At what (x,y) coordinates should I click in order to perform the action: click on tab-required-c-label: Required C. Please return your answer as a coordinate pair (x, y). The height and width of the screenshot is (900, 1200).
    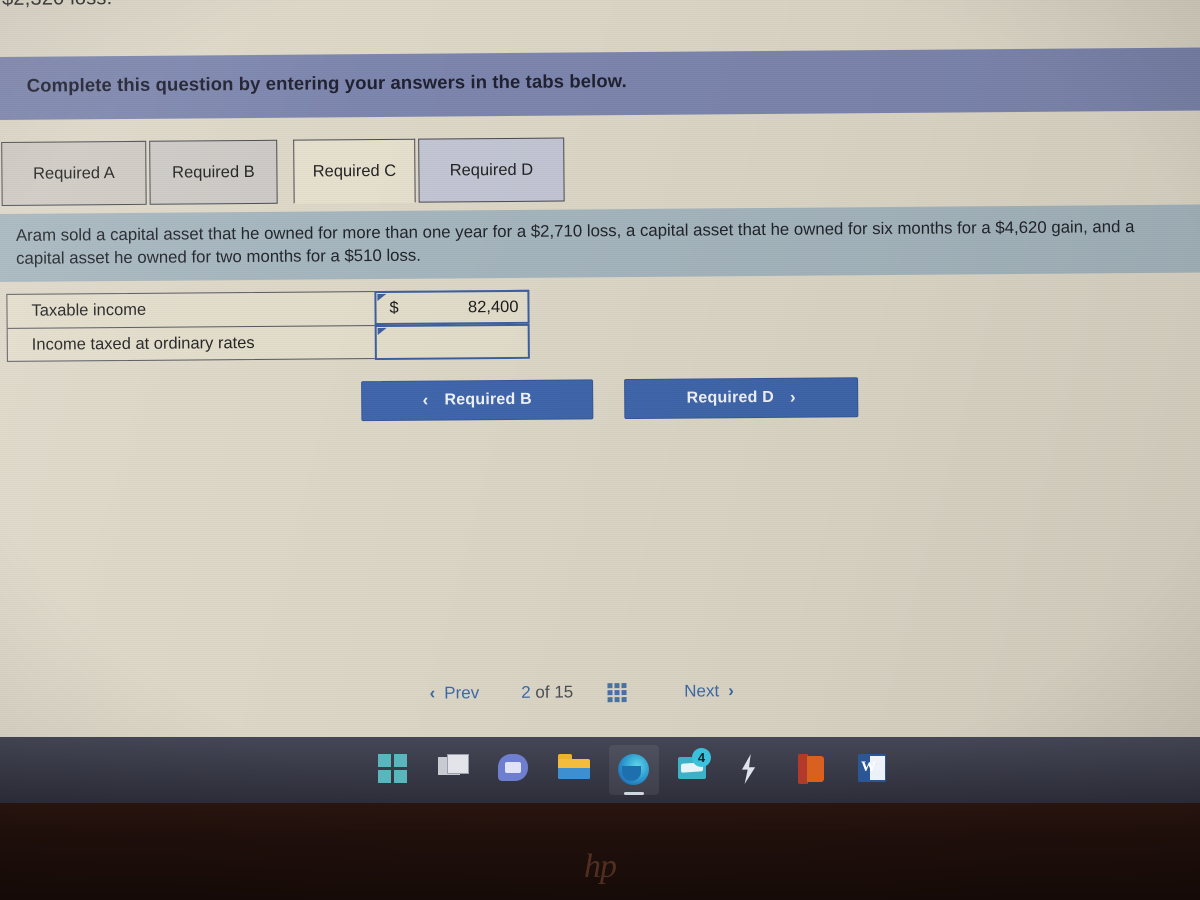
    Looking at the image, I should click on (354, 171).